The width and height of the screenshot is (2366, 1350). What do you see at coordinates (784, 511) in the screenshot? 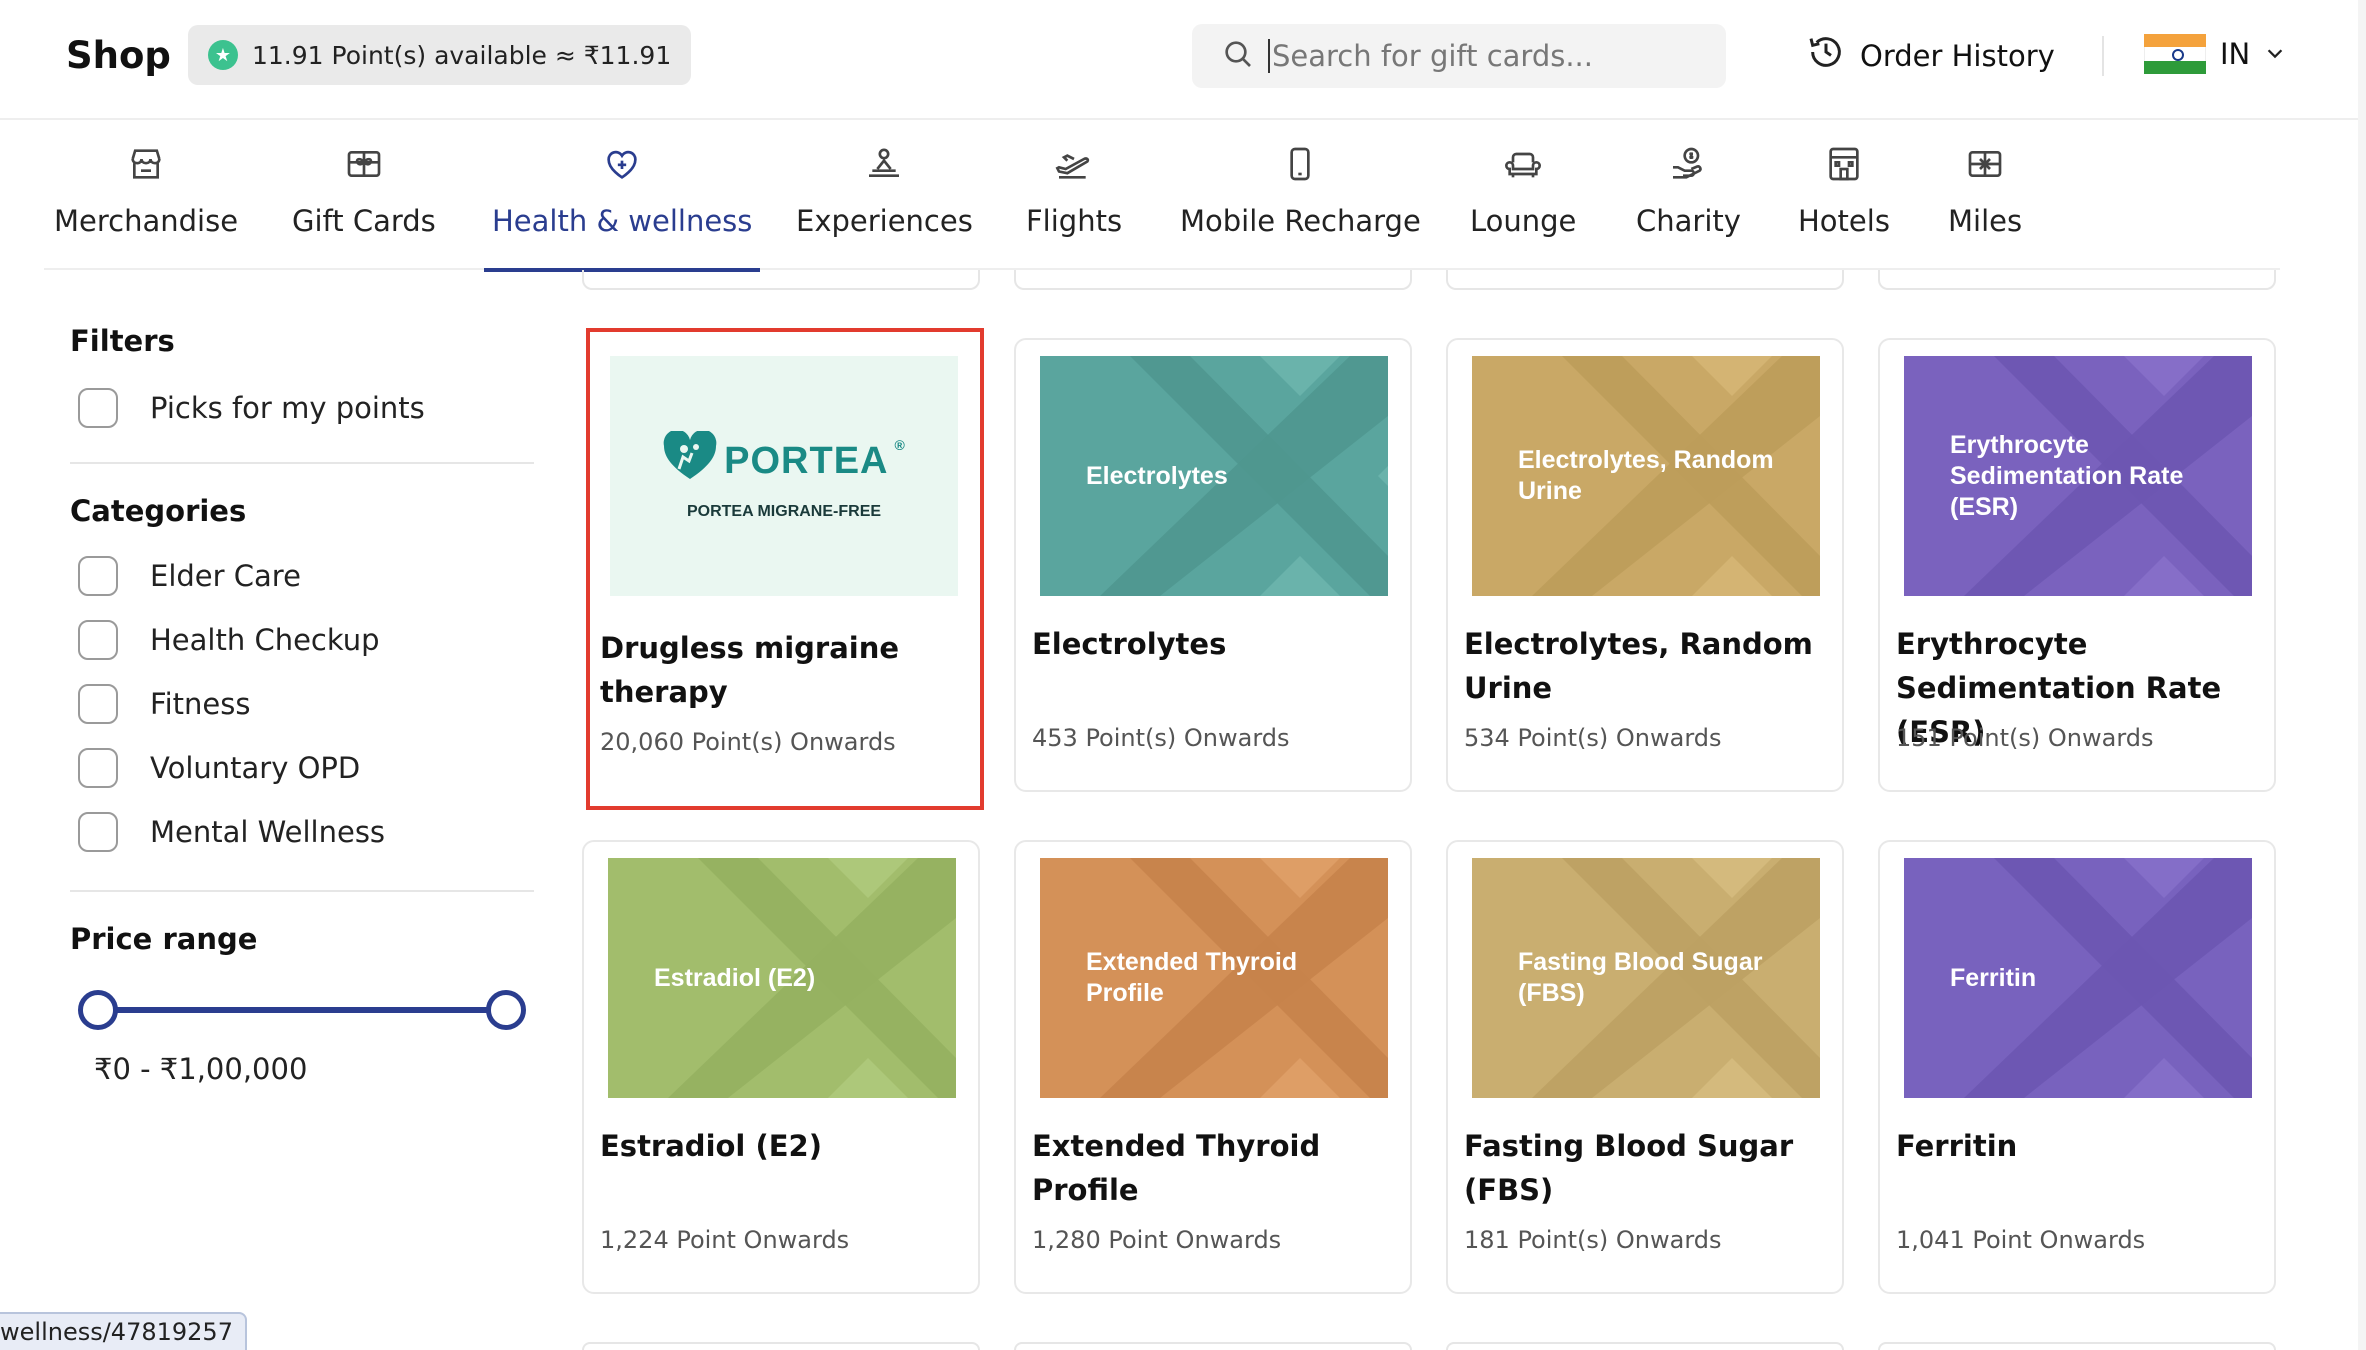
I see `portea-subtitle: PORTEA MIGRANE-FREE` at bounding box center [784, 511].